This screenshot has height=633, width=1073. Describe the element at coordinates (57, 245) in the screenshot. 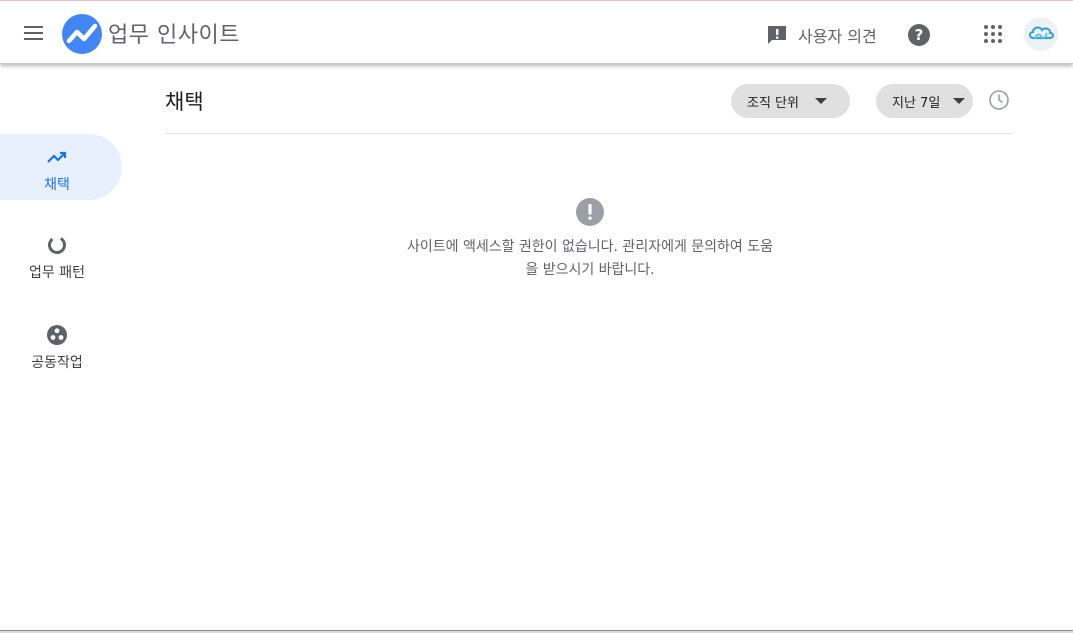

I see `donut-chart-icon` at that location.